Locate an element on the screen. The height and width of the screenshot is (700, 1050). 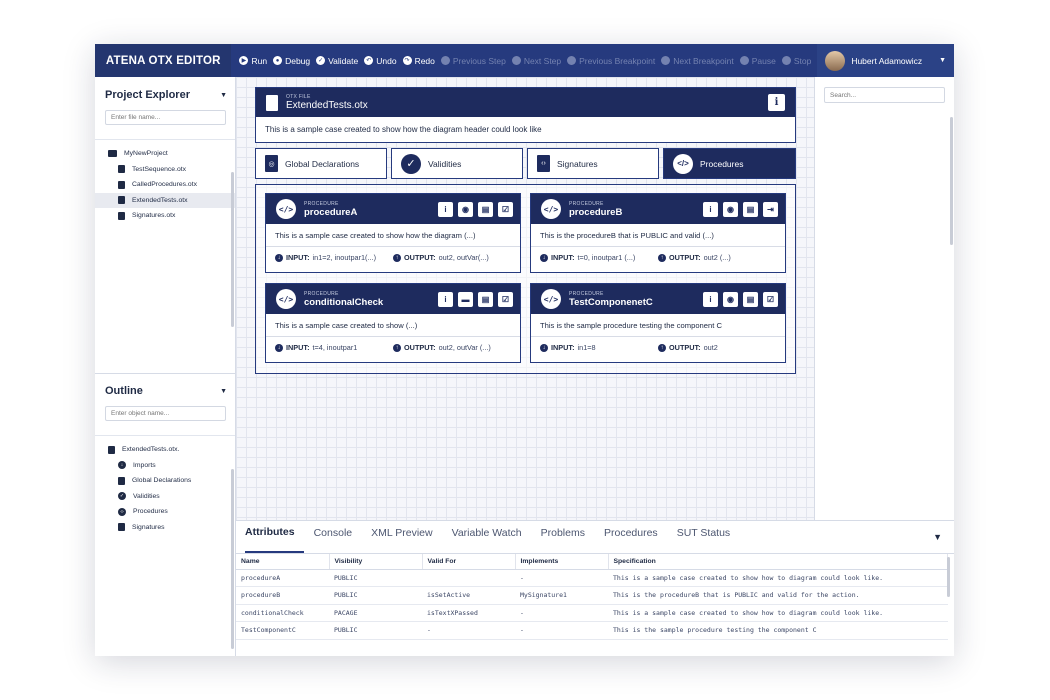
folder-button: ▬ is located at coordinates (465, 299).